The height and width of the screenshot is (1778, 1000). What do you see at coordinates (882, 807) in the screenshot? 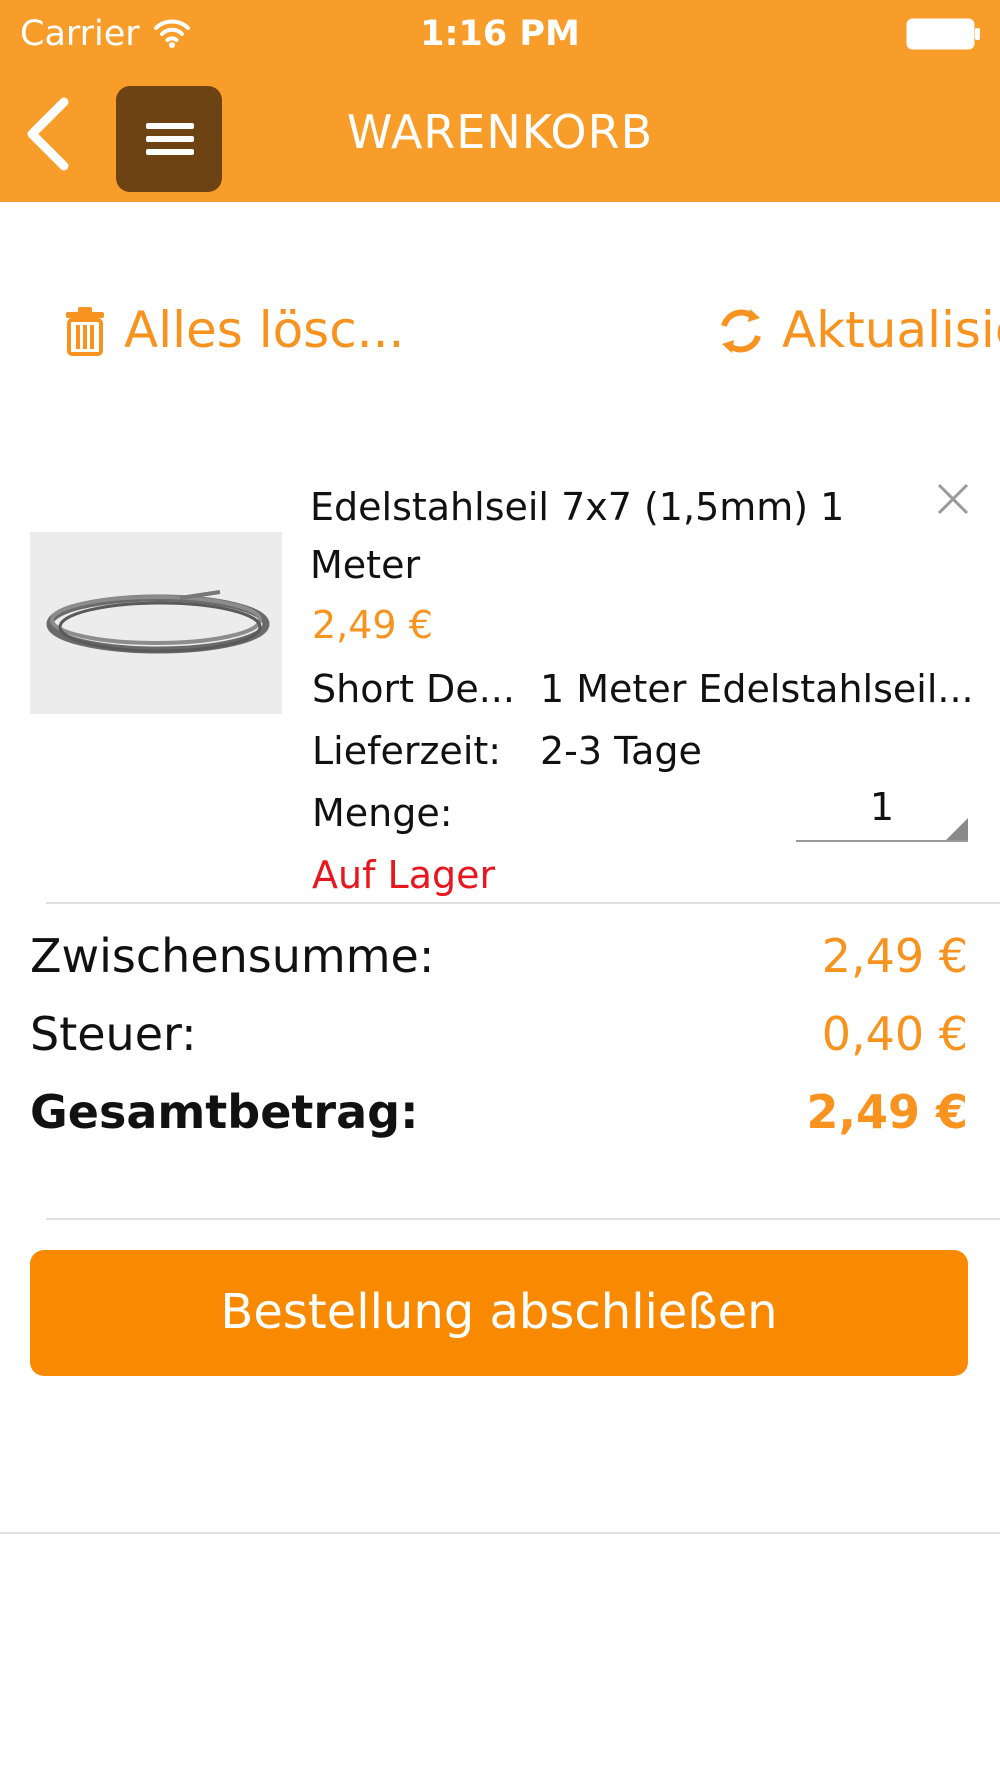
I see `quantity-value: 1` at bounding box center [882, 807].